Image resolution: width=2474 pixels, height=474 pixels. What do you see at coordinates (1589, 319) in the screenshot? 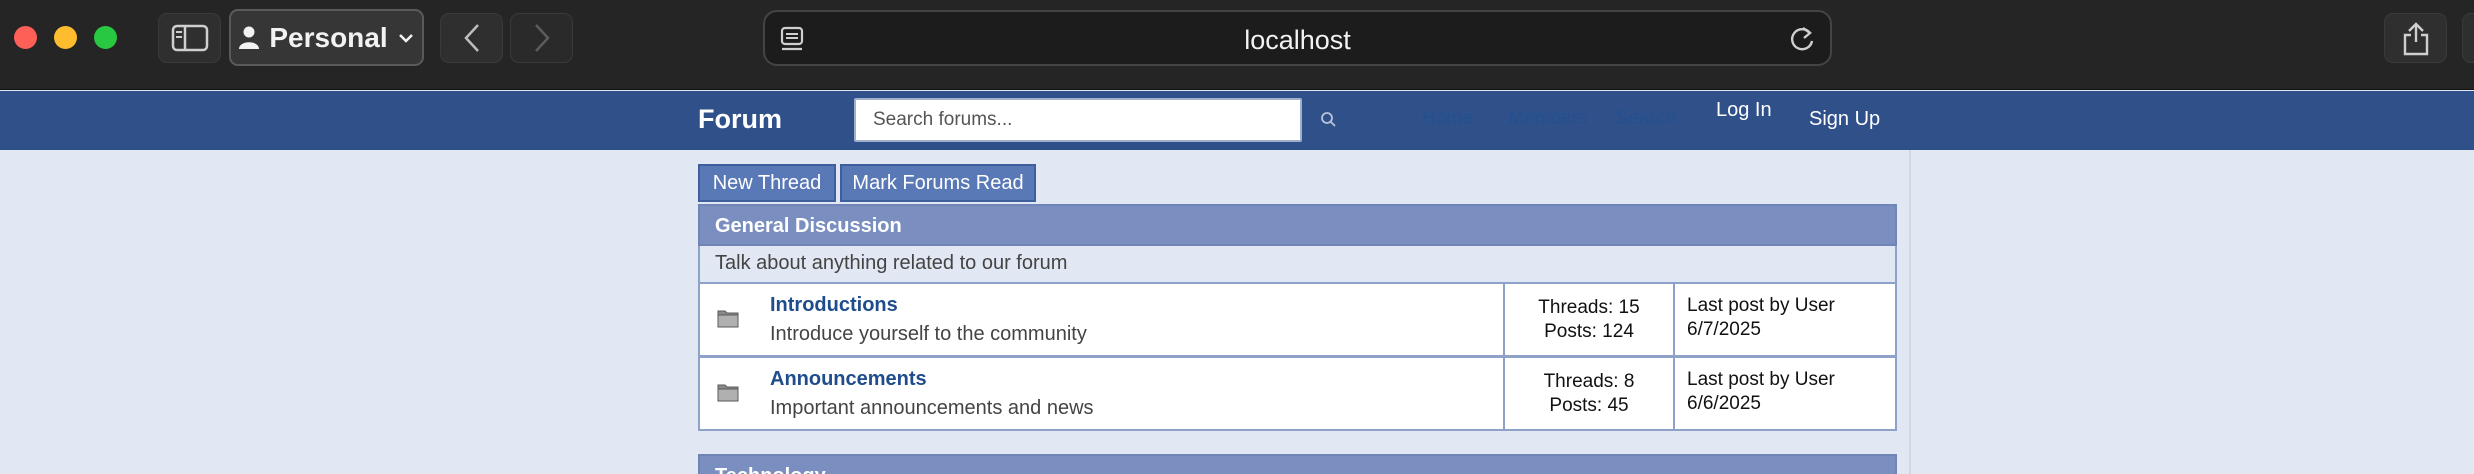
I see `forum-stats: Threads: 15 Posts: 124` at bounding box center [1589, 319].